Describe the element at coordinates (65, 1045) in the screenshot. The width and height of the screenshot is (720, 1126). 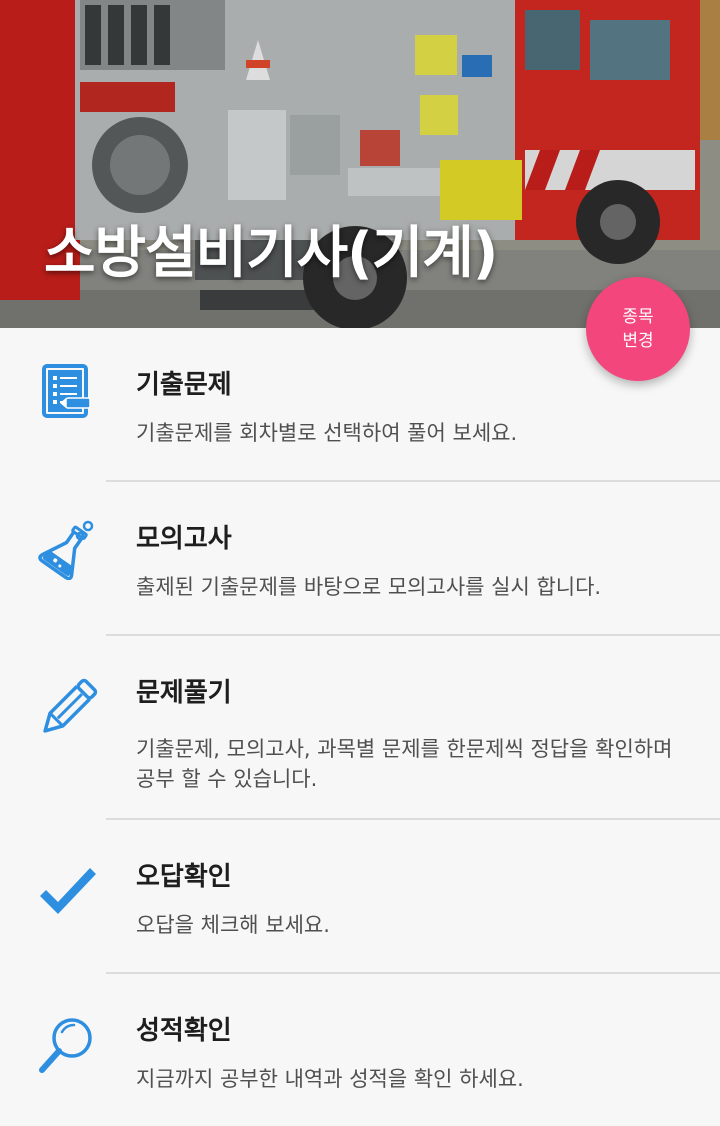
I see `magnifier-icon` at that location.